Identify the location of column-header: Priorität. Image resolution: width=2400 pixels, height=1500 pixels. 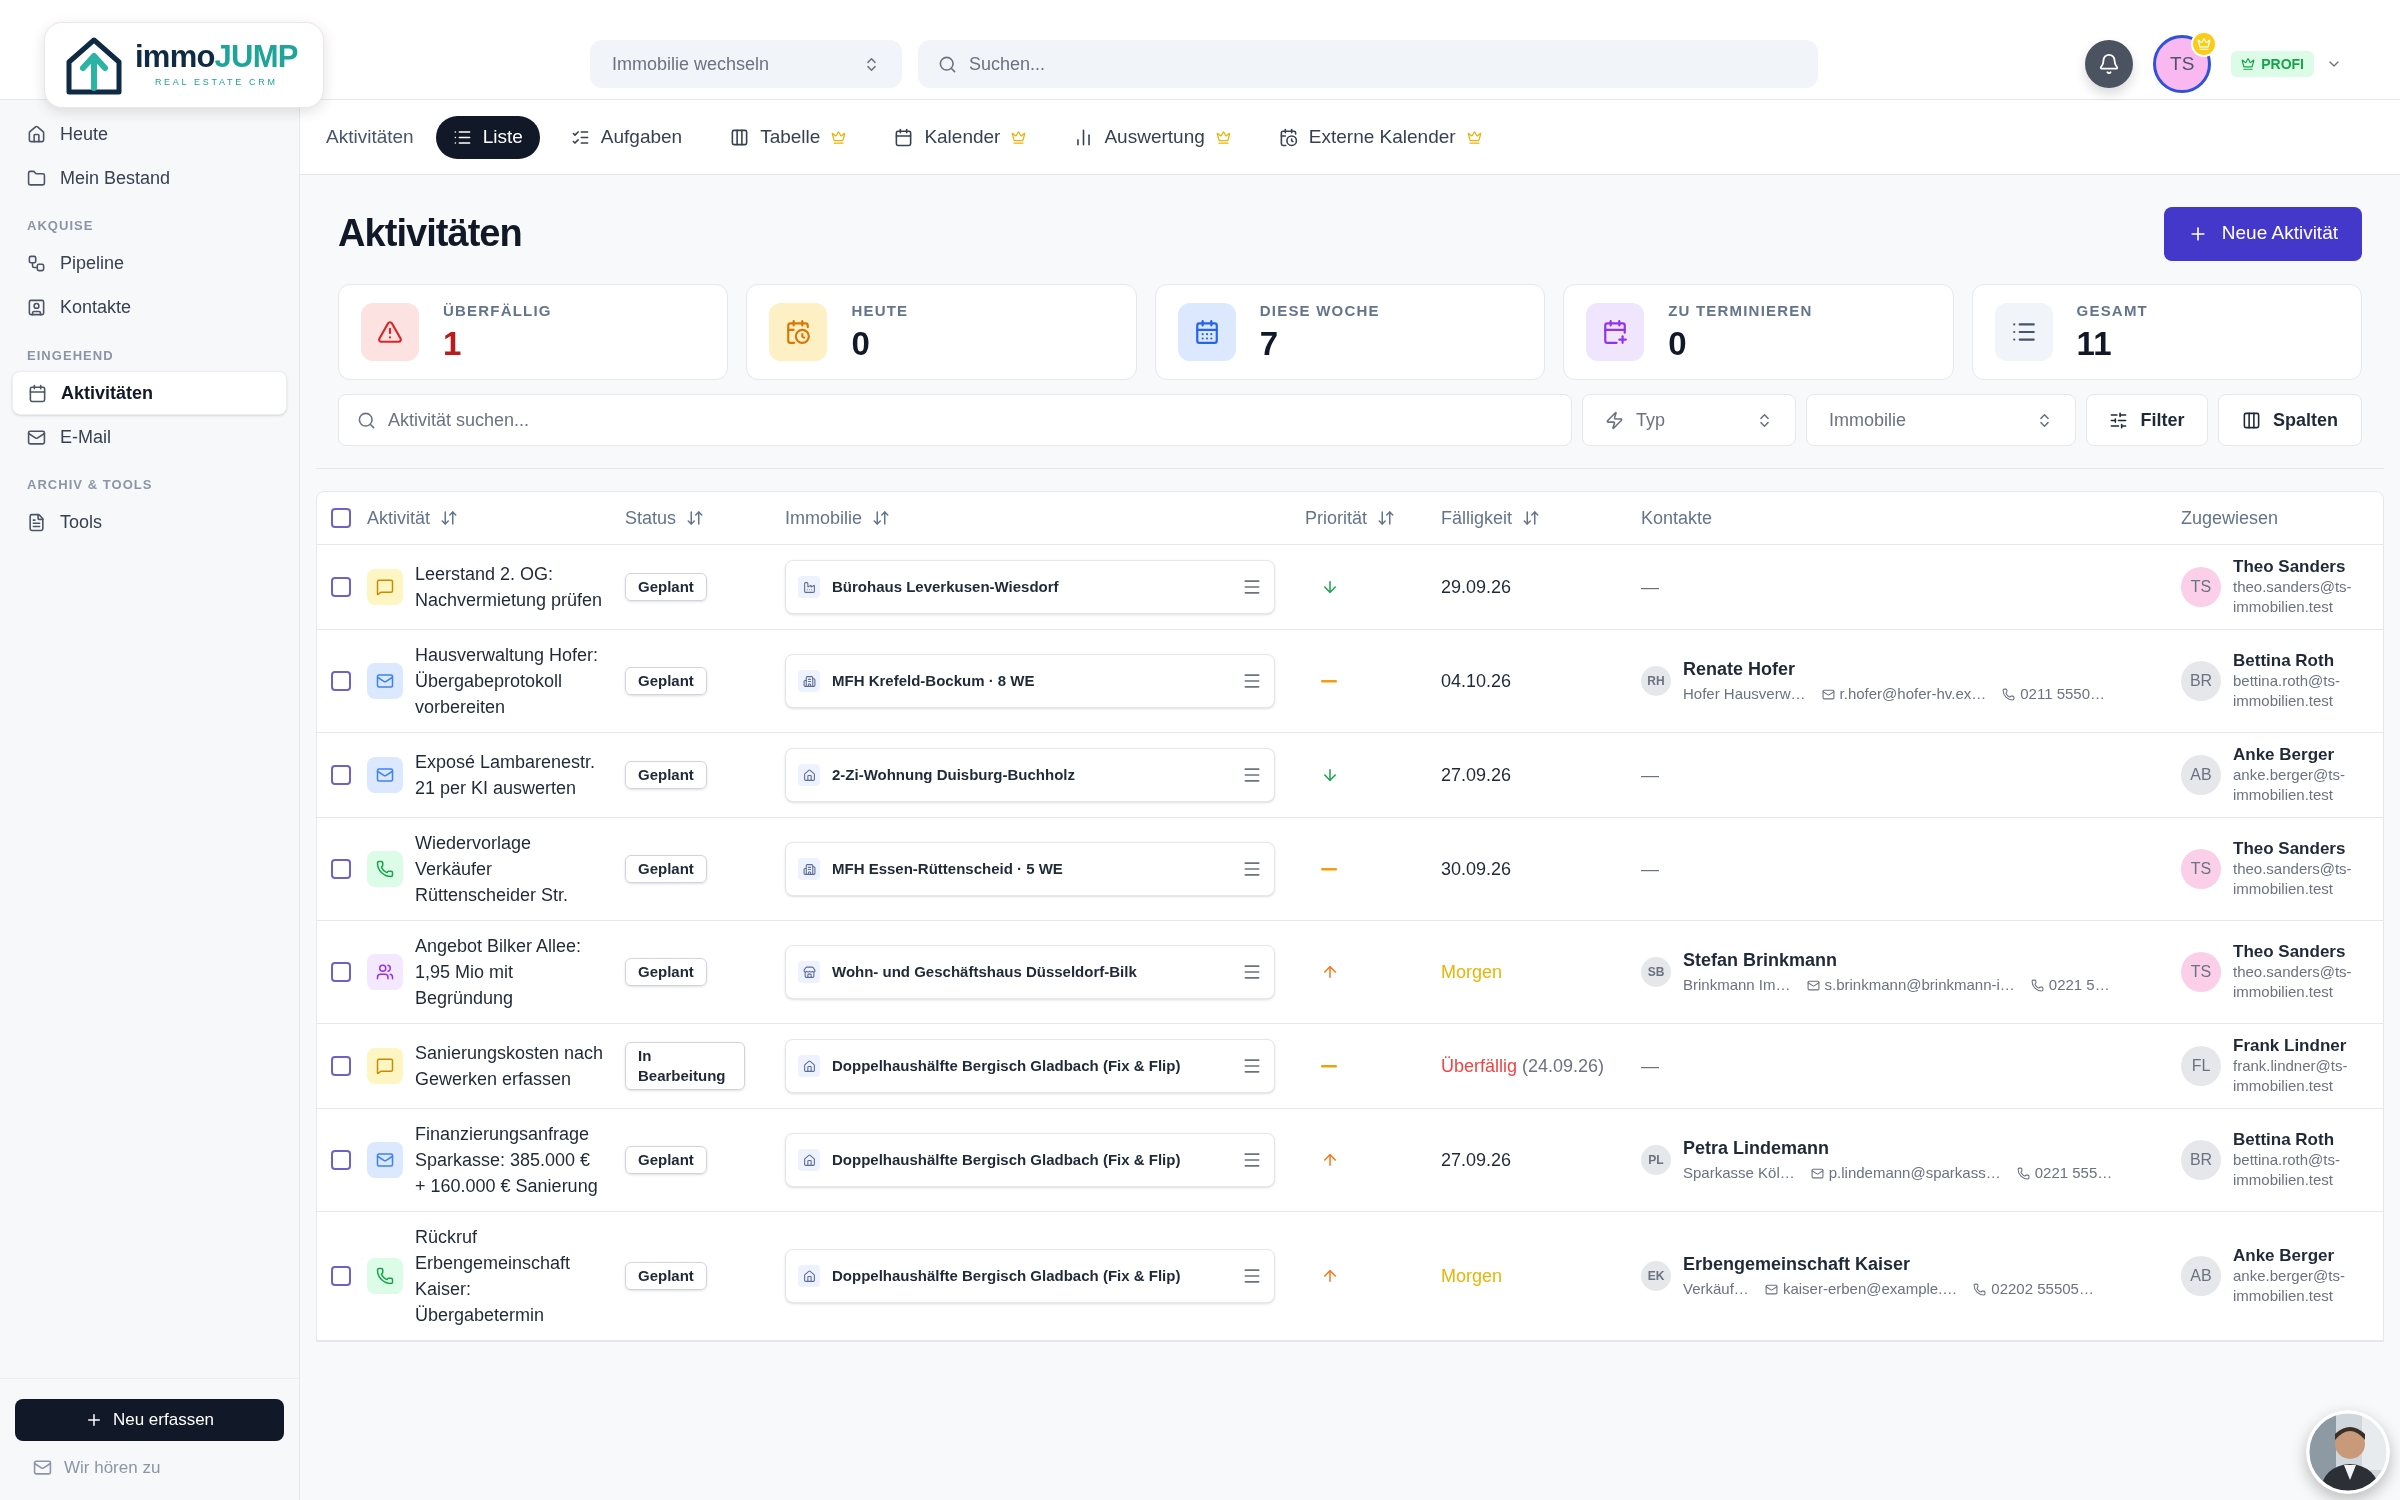
(1336, 518).